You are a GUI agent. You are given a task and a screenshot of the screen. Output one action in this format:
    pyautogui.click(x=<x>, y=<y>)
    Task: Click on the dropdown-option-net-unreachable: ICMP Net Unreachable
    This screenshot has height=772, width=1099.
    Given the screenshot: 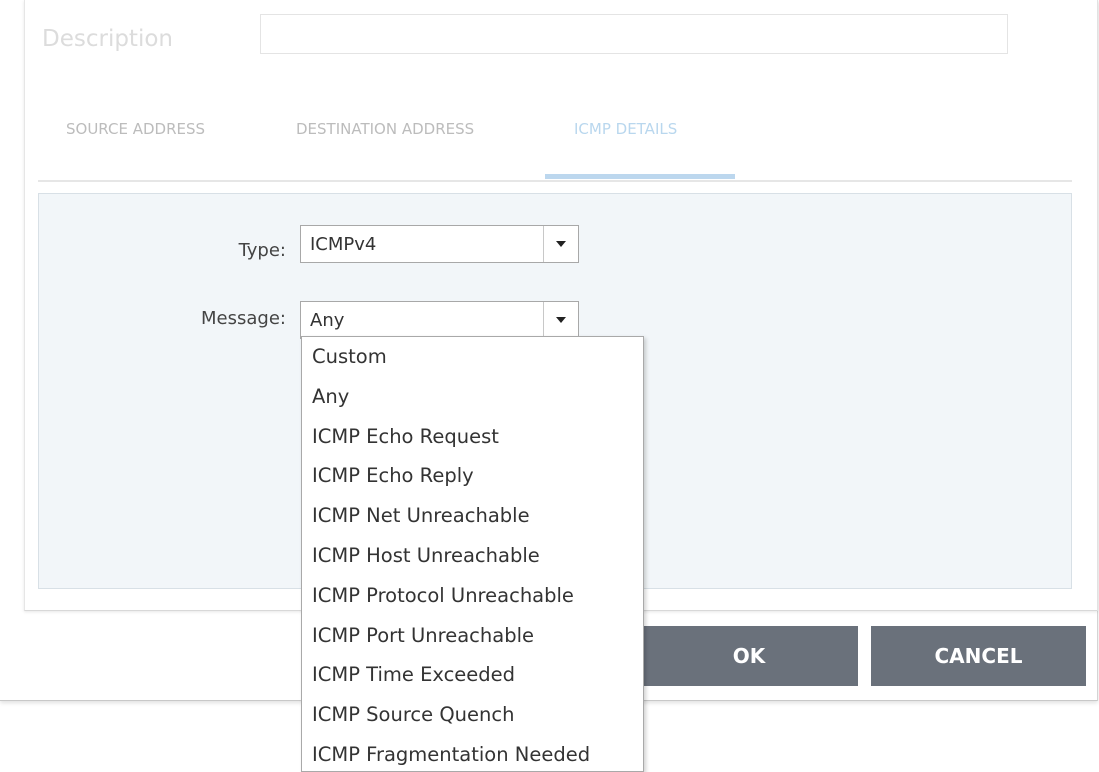 What is the action you would take?
    pyautogui.click(x=472, y=516)
    